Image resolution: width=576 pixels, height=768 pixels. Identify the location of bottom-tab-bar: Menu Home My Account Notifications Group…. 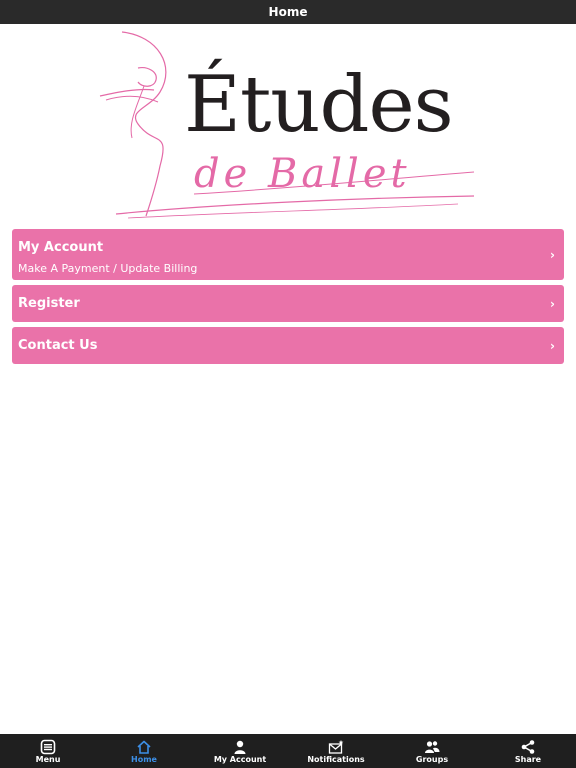
(288, 751).